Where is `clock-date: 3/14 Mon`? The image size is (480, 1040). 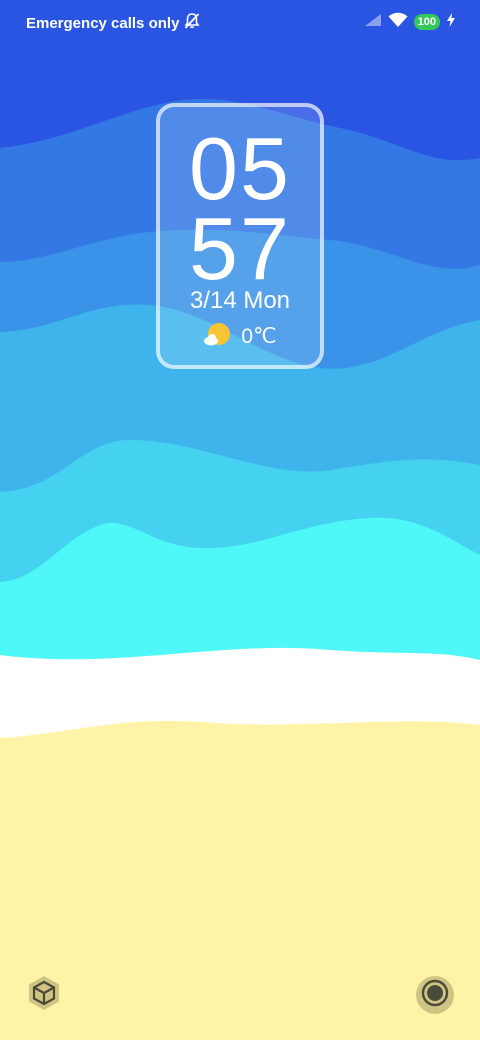
clock-date: 3/14 Mon is located at coordinates (240, 300).